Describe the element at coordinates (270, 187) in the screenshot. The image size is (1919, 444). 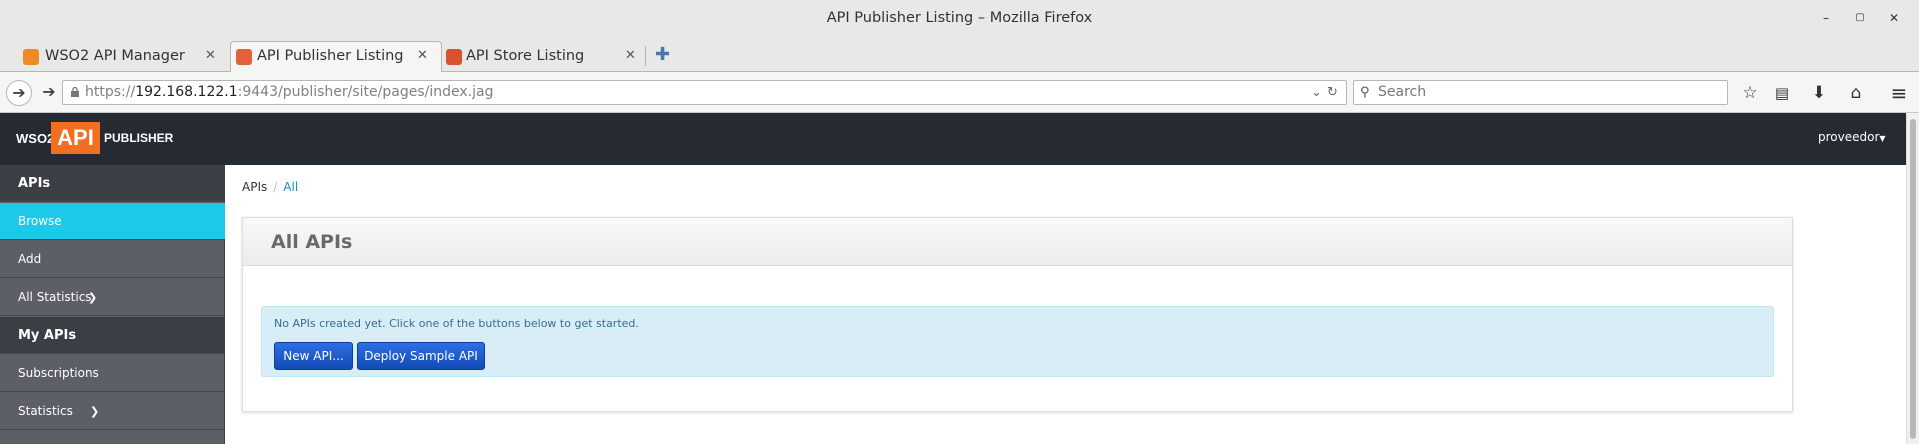
I see `breadcrumb: APIs / All` at that location.